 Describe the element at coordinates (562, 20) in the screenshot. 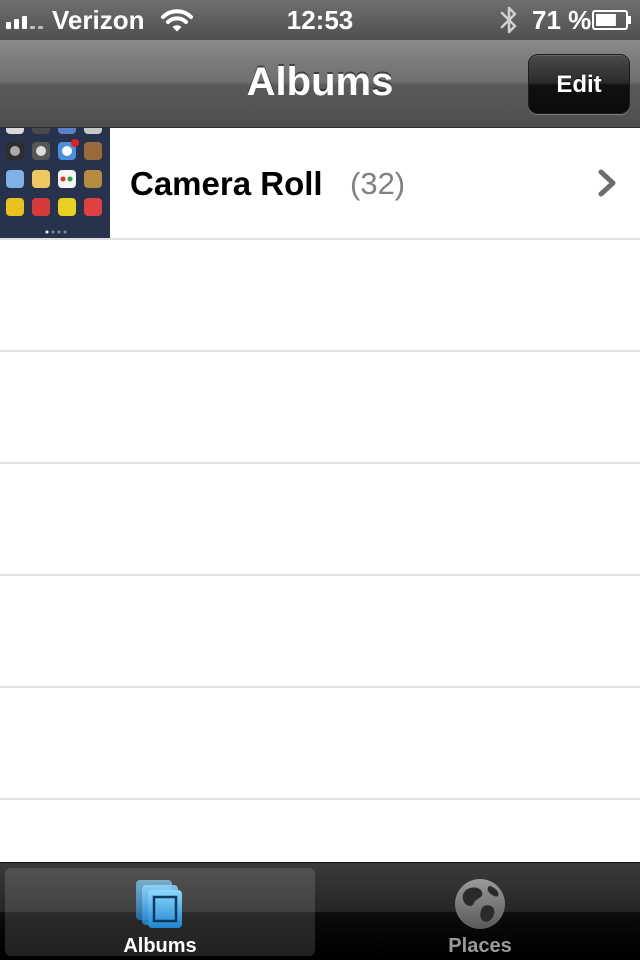

I see `battery-percent: 71 %` at that location.